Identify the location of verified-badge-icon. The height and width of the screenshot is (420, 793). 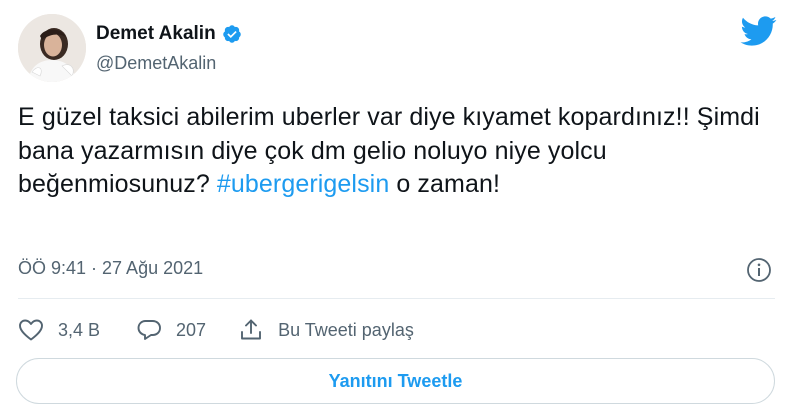
(231, 34).